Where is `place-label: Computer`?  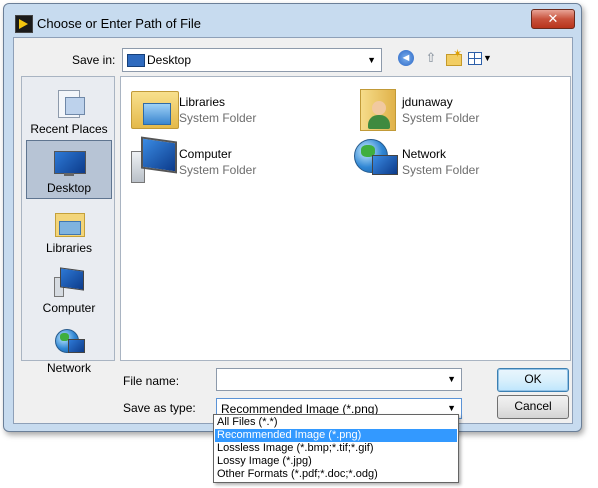 place-label: Computer is located at coordinates (69, 308).